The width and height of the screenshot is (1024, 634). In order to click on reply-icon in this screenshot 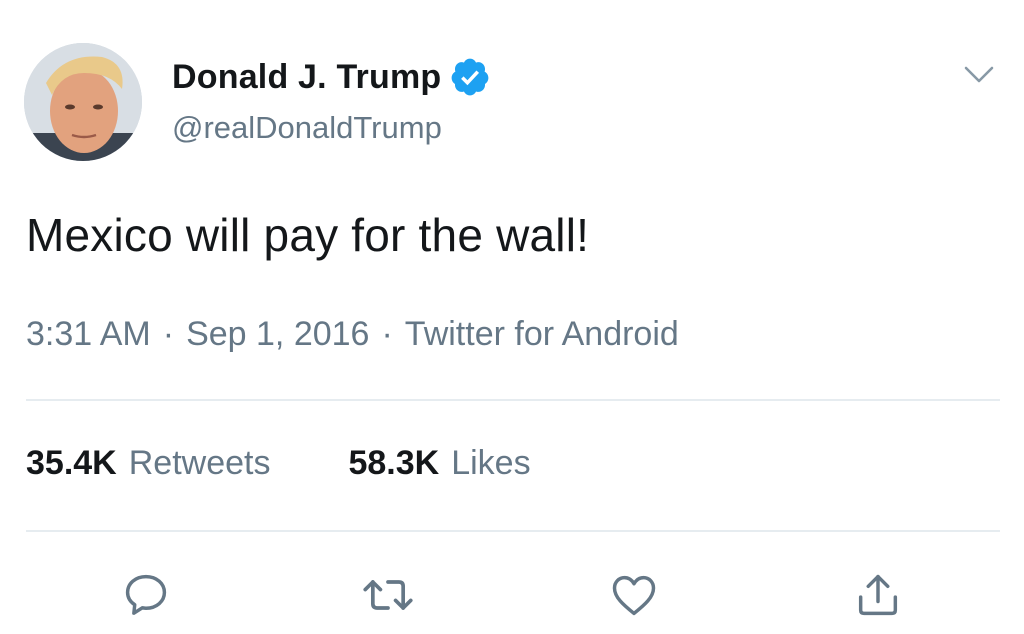, I will do `click(146, 594)`.